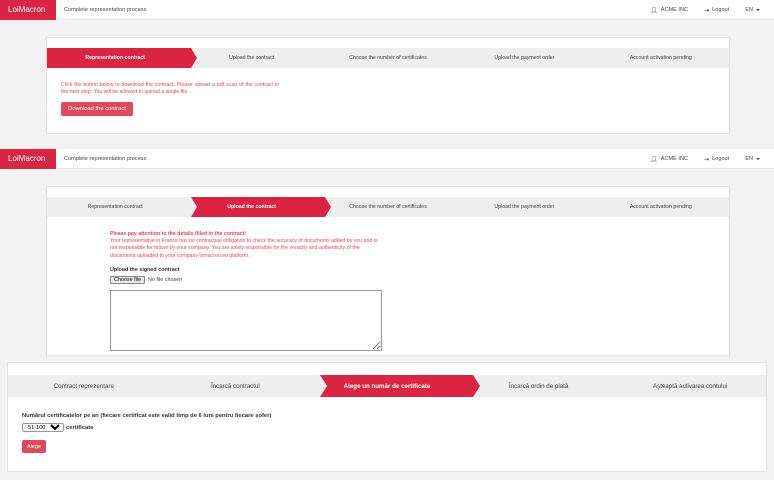 The image size is (774, 480). I want to click on no-file-text: No file chosen, so click(165, 280).